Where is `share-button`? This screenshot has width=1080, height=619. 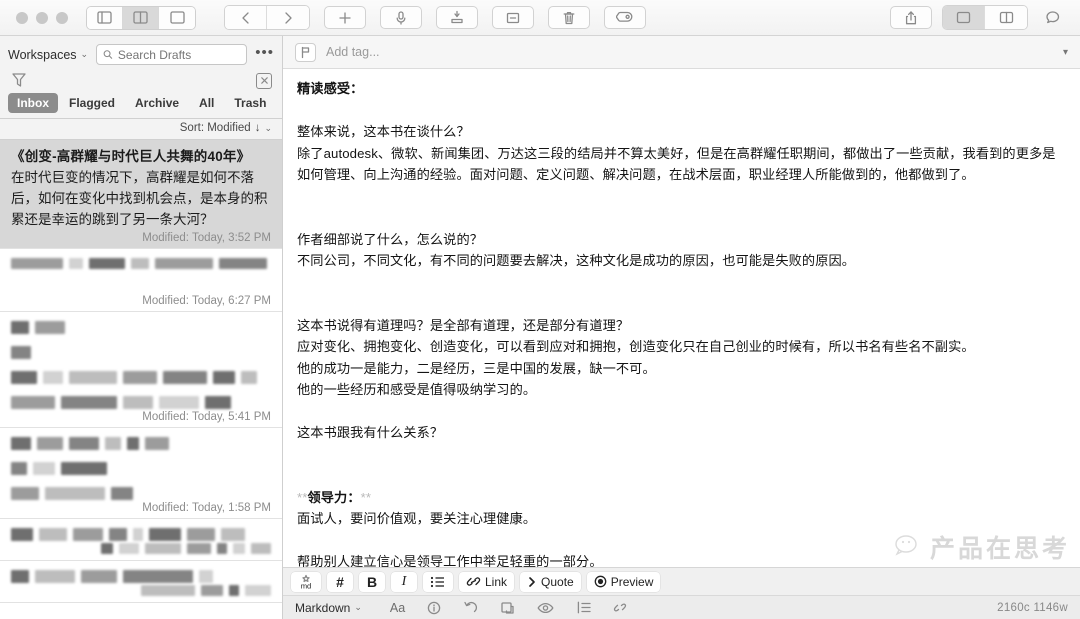 share-button is located at coordinates (911, 17).